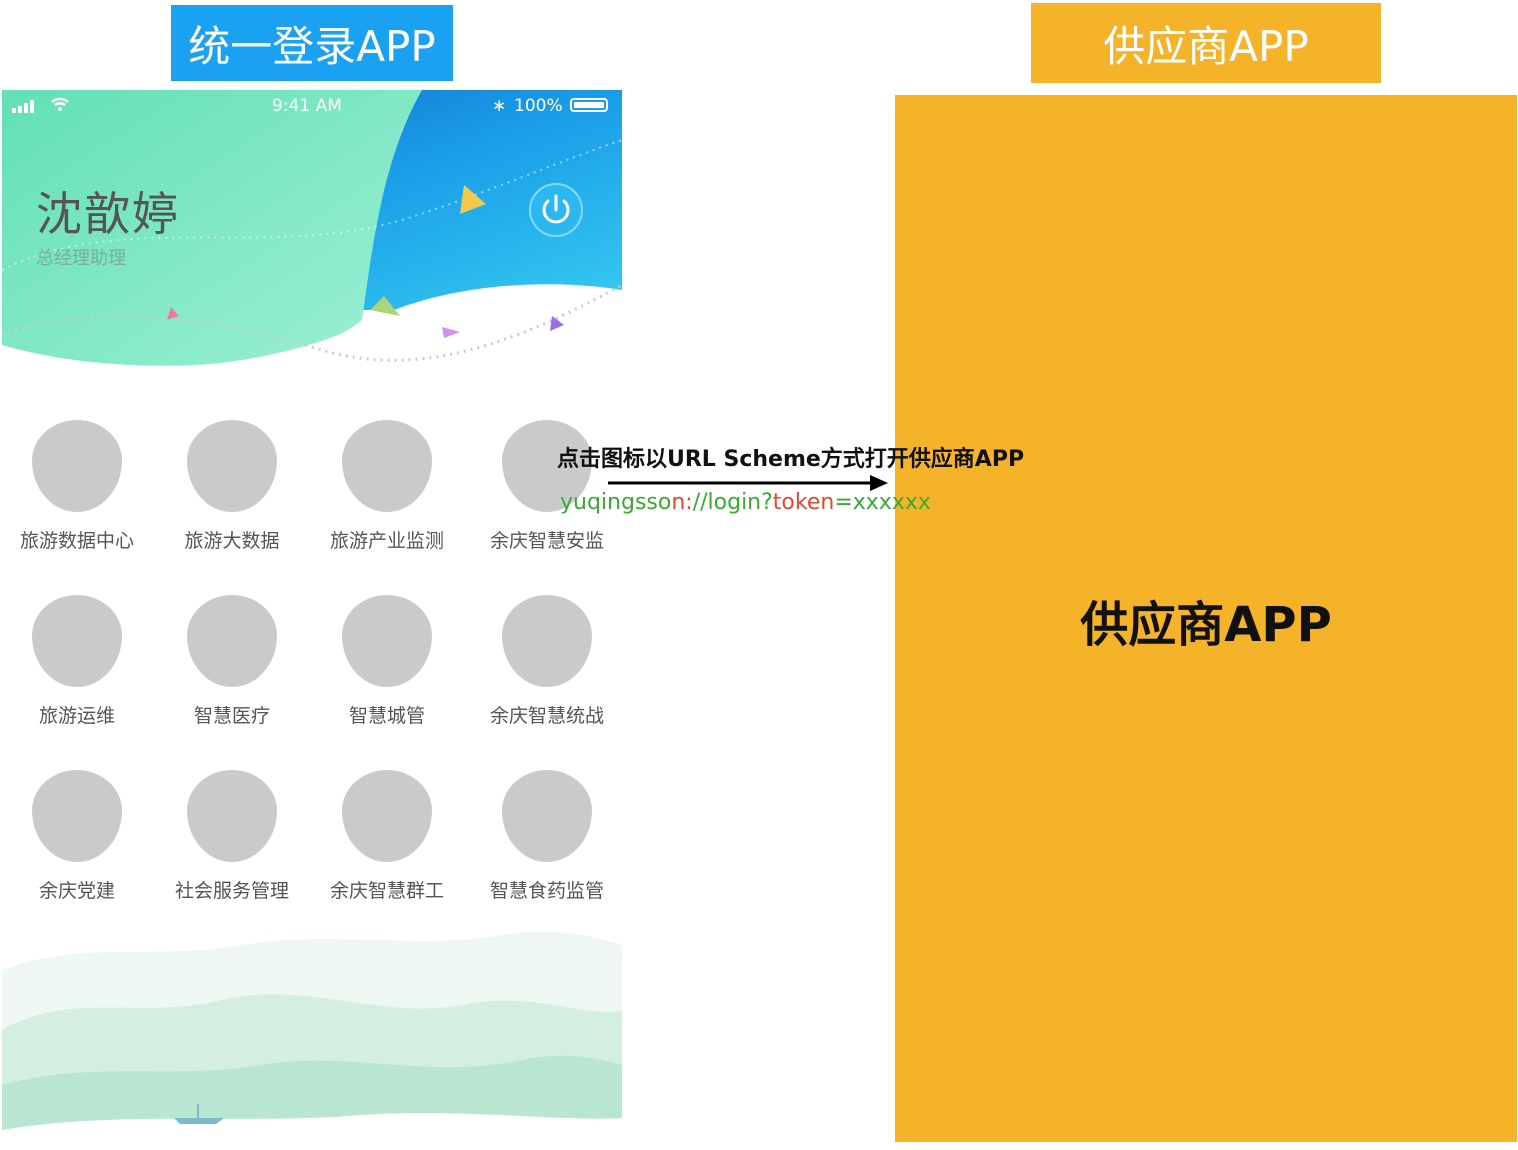 This screenshot has width=1518, height=1150. I want to click on app-label: 余庆智慧安监, so click(546, 541).